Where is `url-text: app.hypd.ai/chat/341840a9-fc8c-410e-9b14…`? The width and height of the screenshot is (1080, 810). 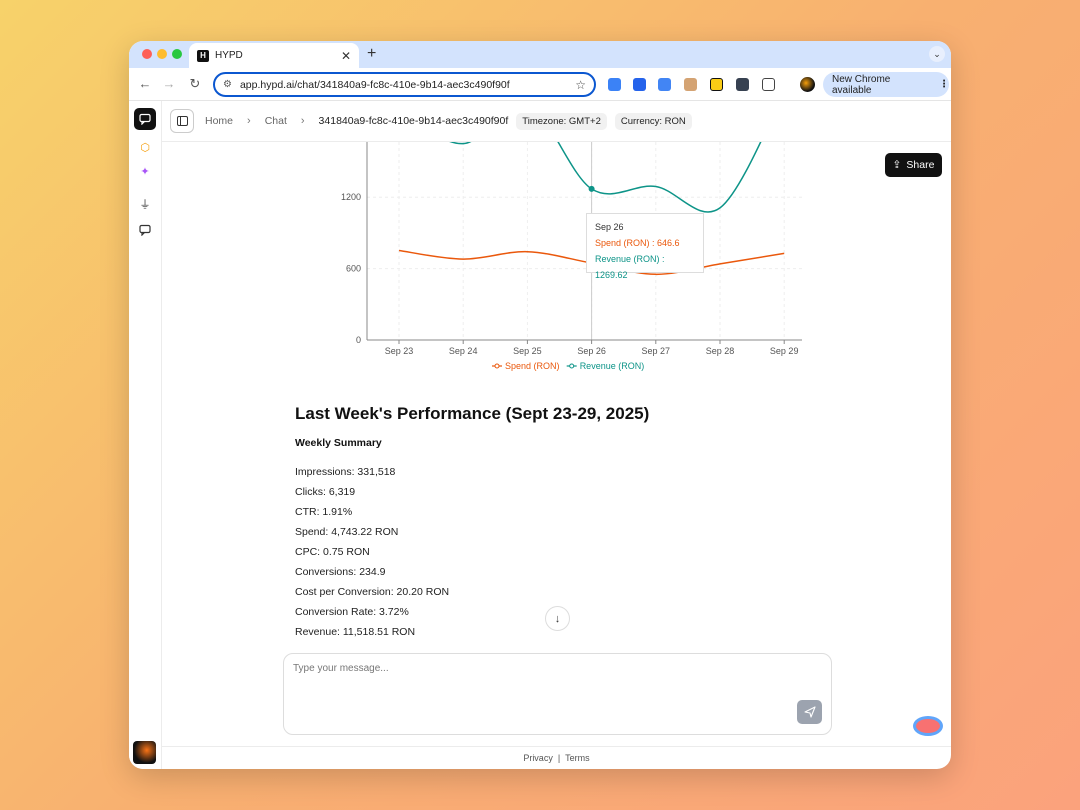 url-text: app.hypd.ai/chat/341840a9-fc8c-410e-9b14… is located at coordinates (374, 84).